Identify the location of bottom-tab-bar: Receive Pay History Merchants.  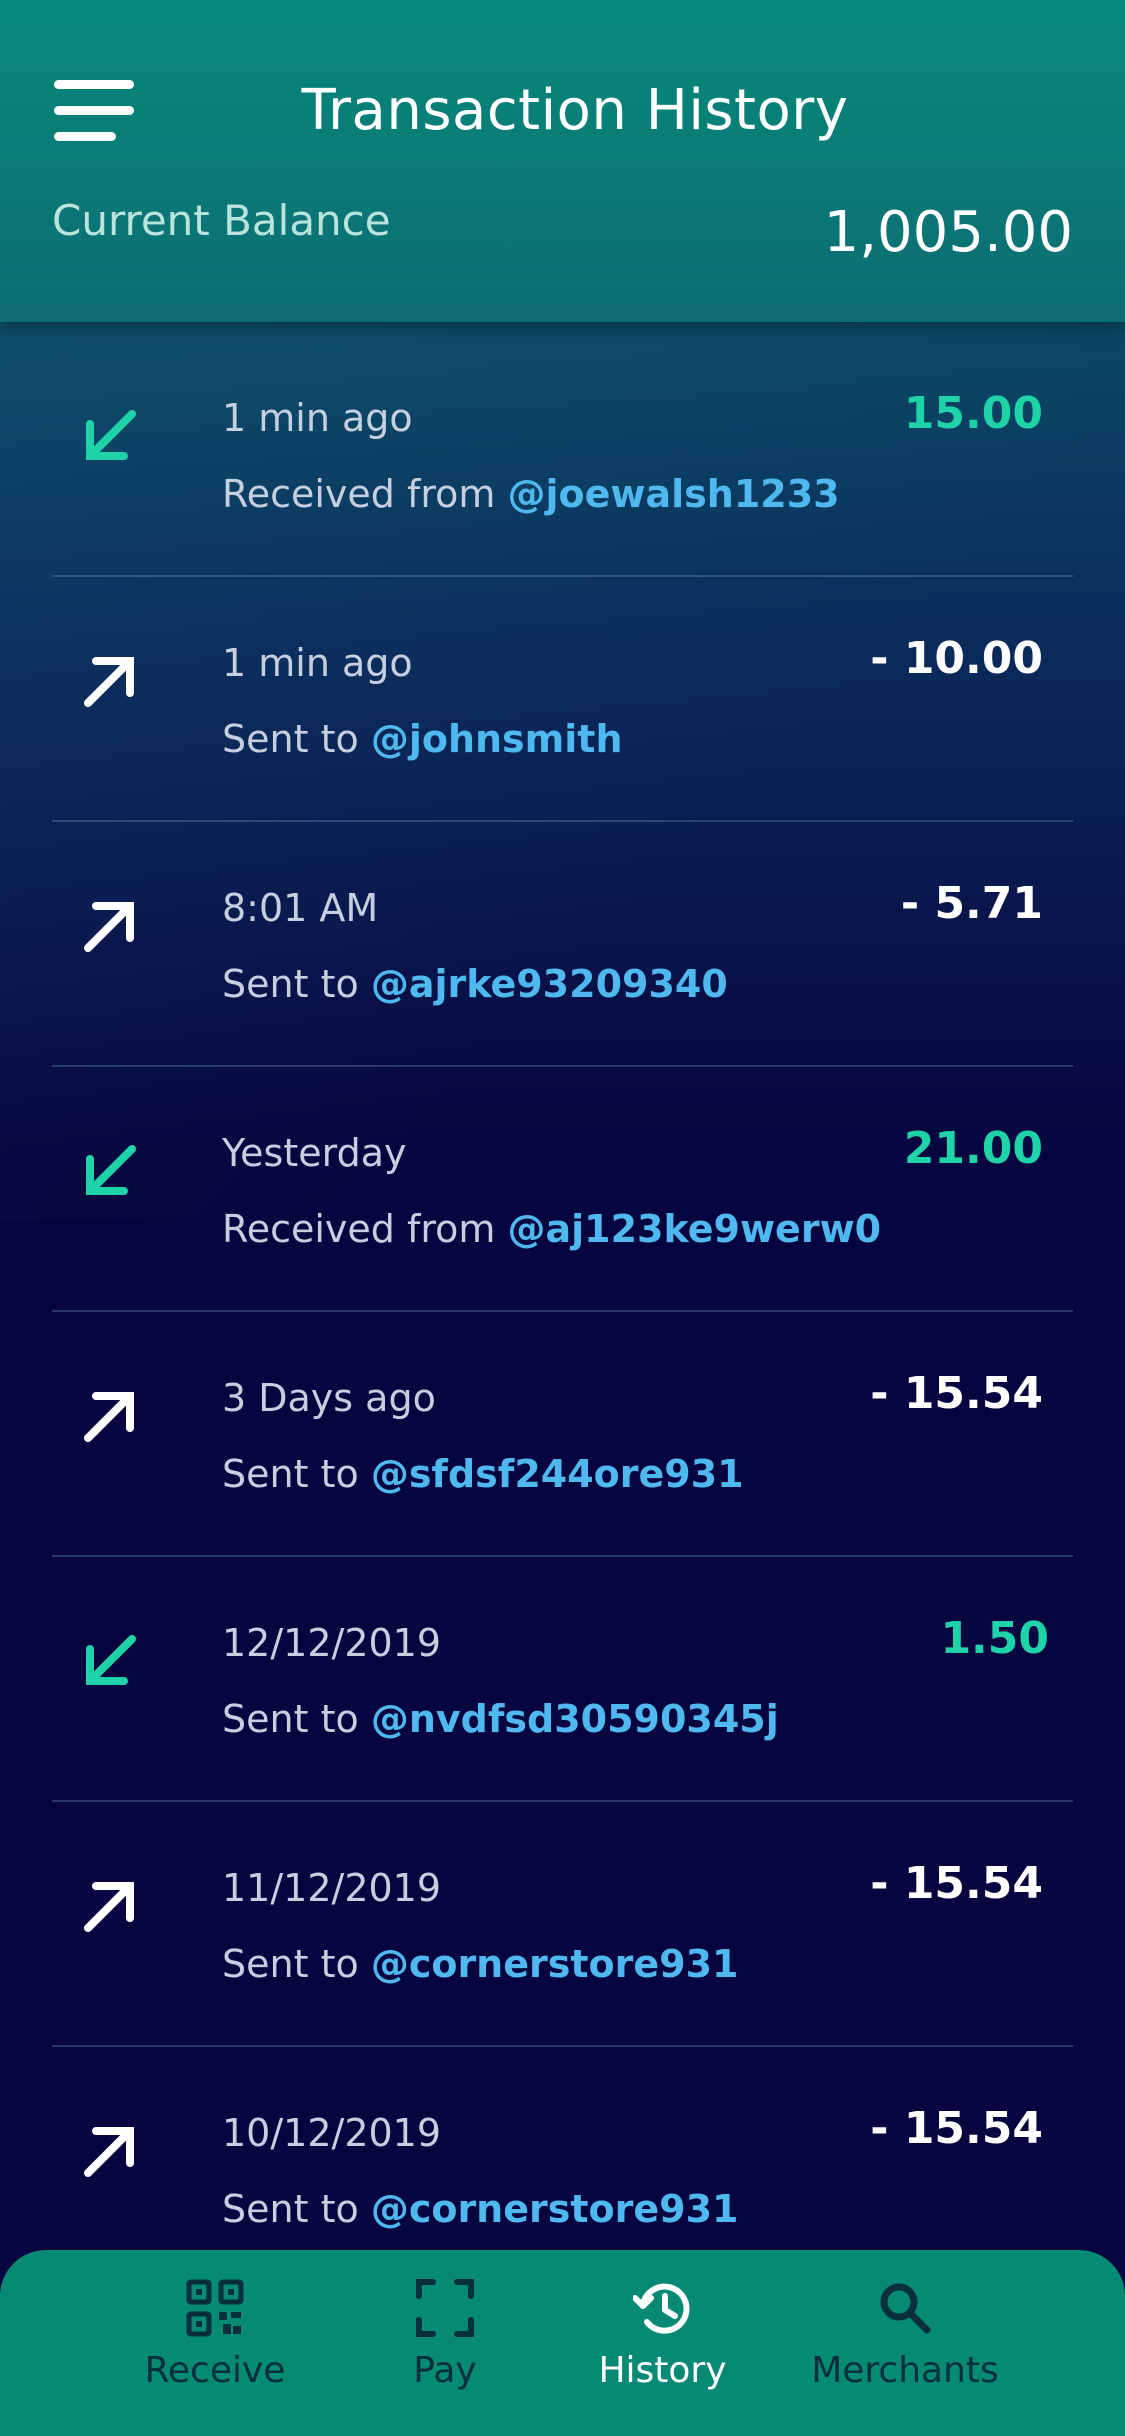
(562, 2343).